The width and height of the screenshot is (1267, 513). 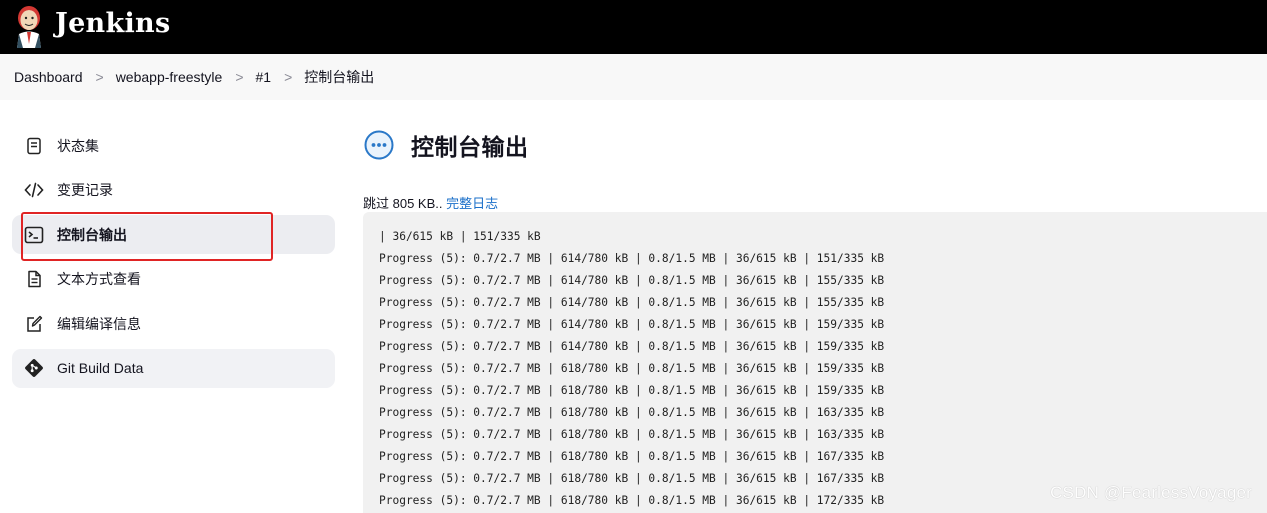 I want to click on skipped-log-notice: 跳过 805 KB.. 完整日志, so click(x=430, y=202).